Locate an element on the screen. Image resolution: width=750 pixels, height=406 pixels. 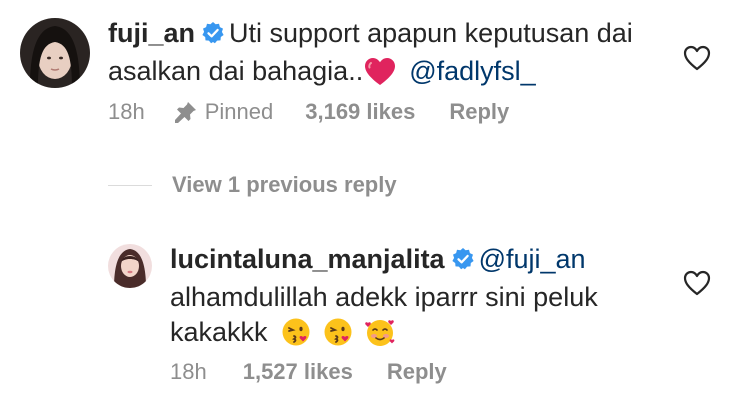
view-previous-replies-button: View 1 previous reply is located at coordinates (252, 185).